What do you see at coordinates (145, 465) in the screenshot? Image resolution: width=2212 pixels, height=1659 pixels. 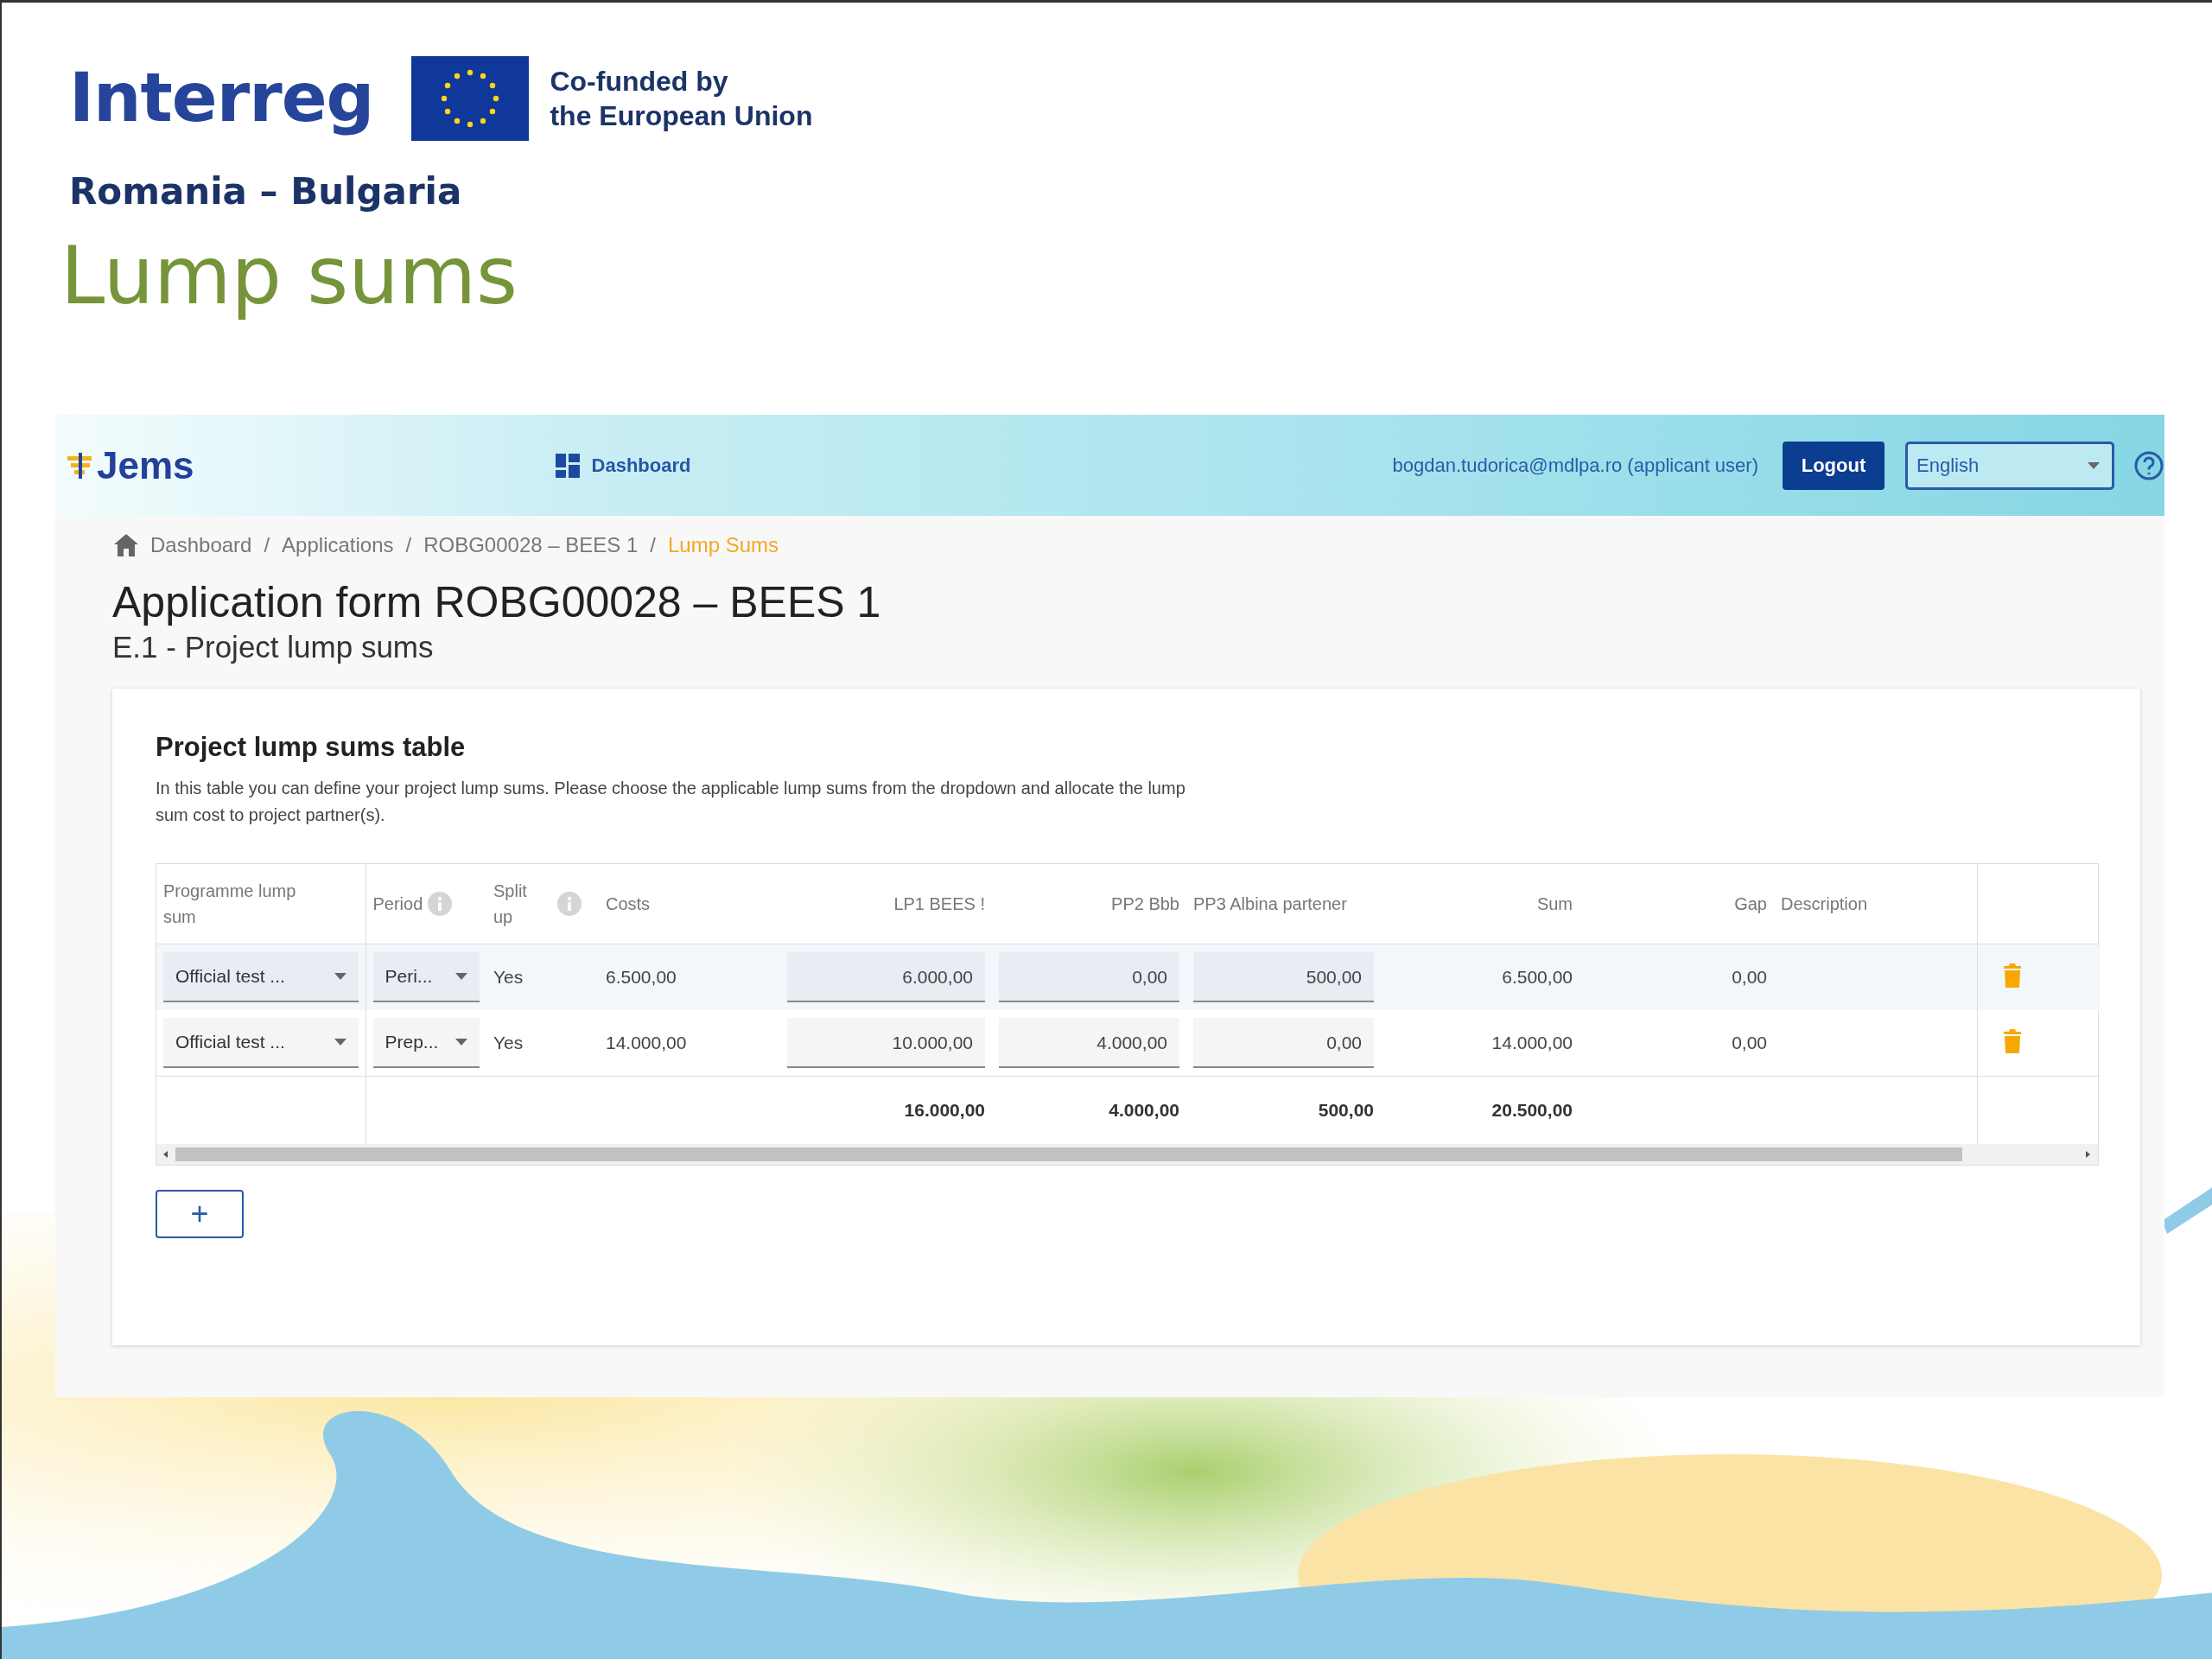 I see `jems-logo: Jems` at bounding box center [145, 465].